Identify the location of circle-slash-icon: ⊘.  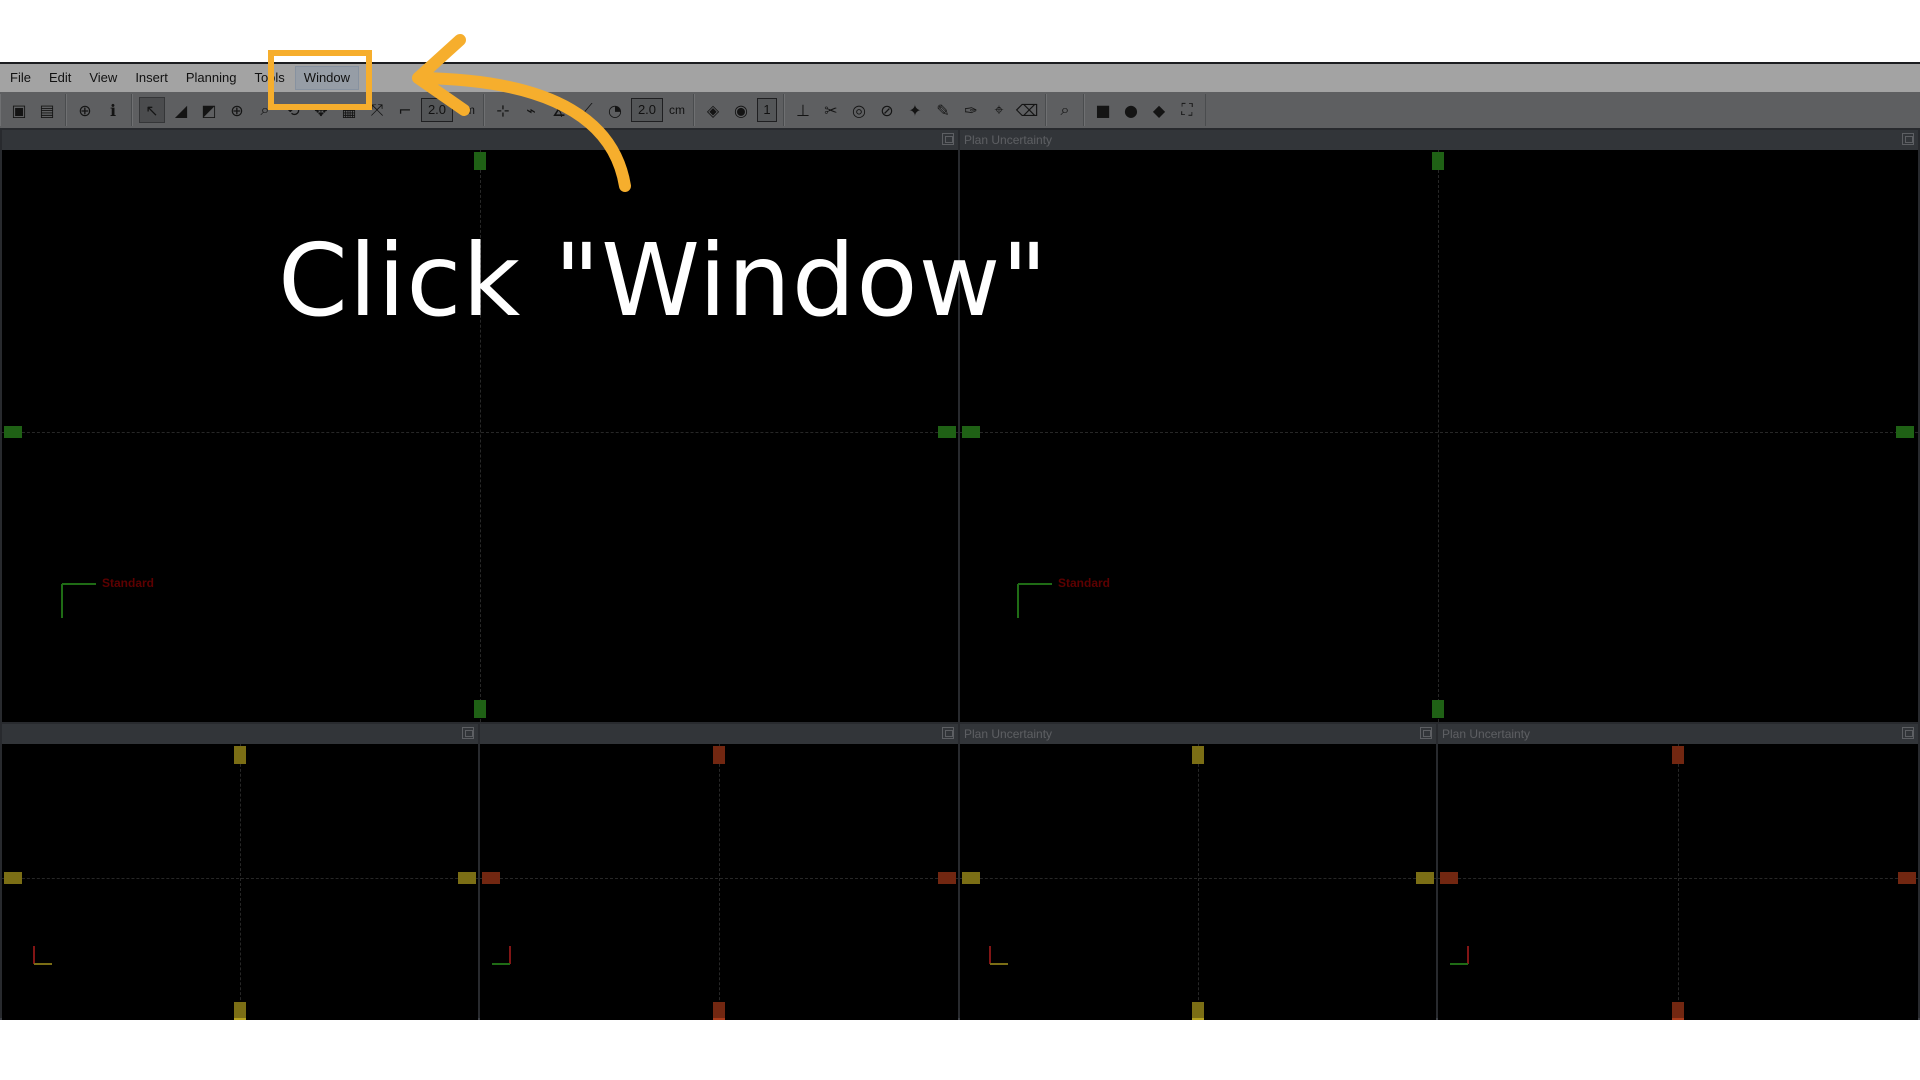
(887, 110).